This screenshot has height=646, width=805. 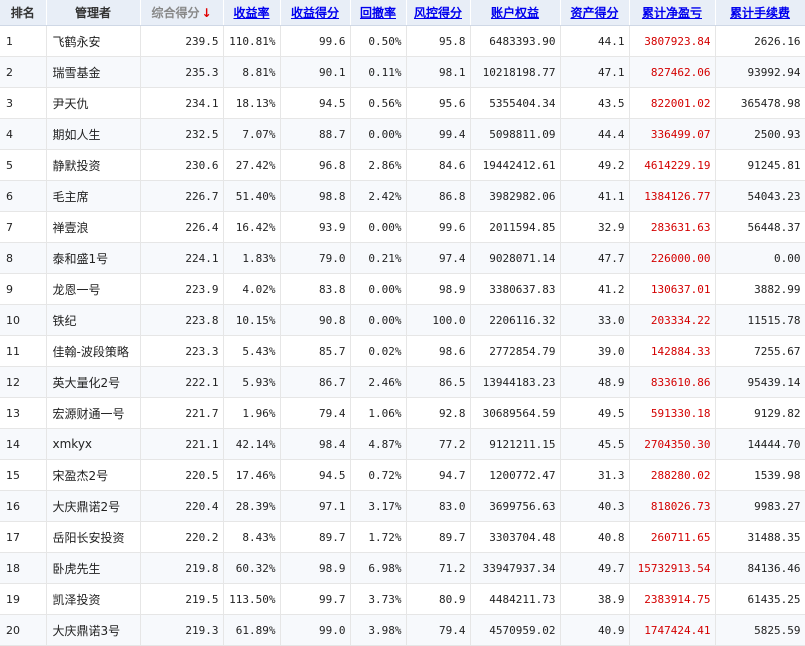 I want to click on cell-return-rate: 4.02%, so click(x=252, y=289).